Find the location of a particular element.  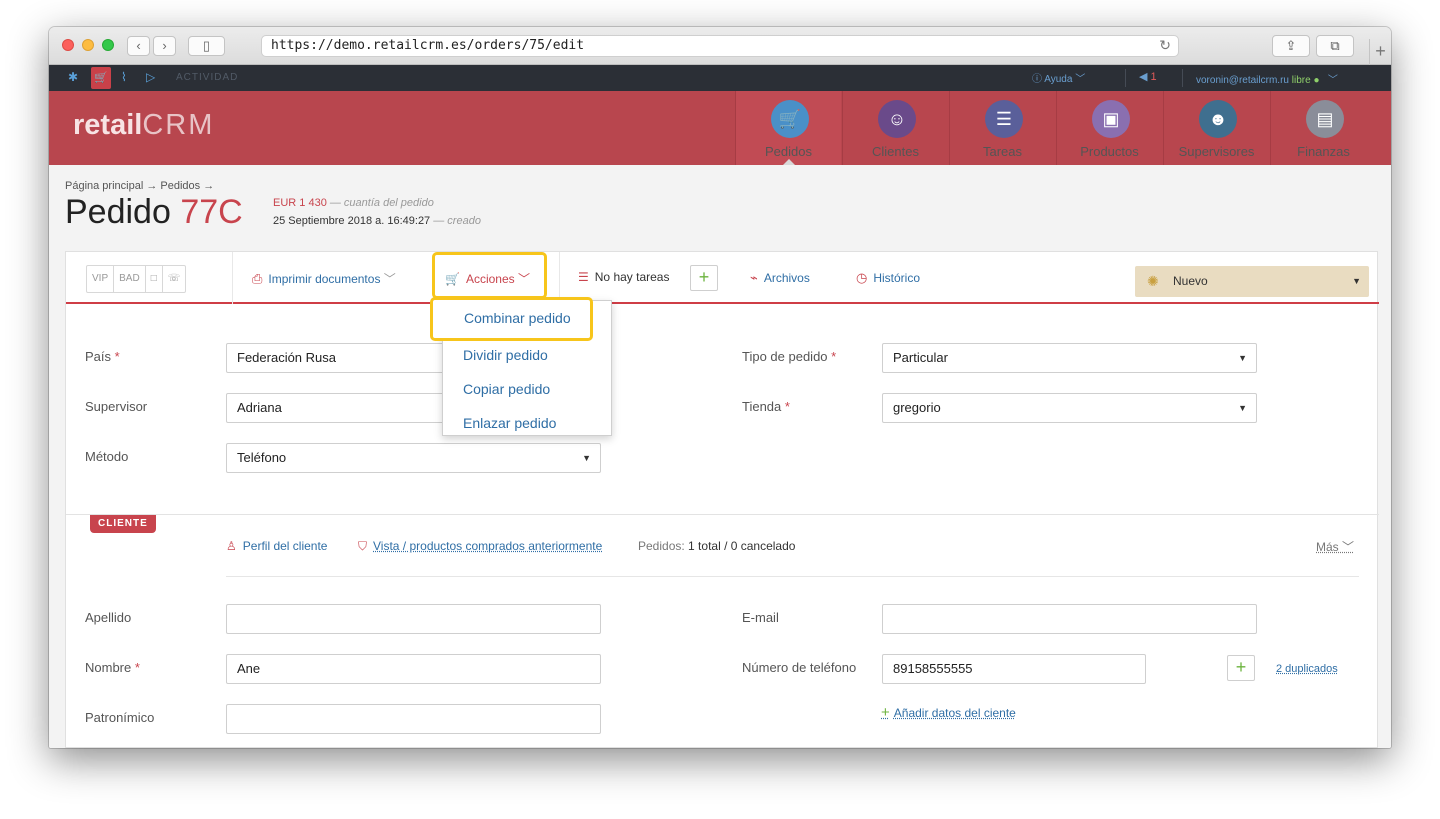

order-type-select: Particular ▼ is located at coordinates (1069, 358).